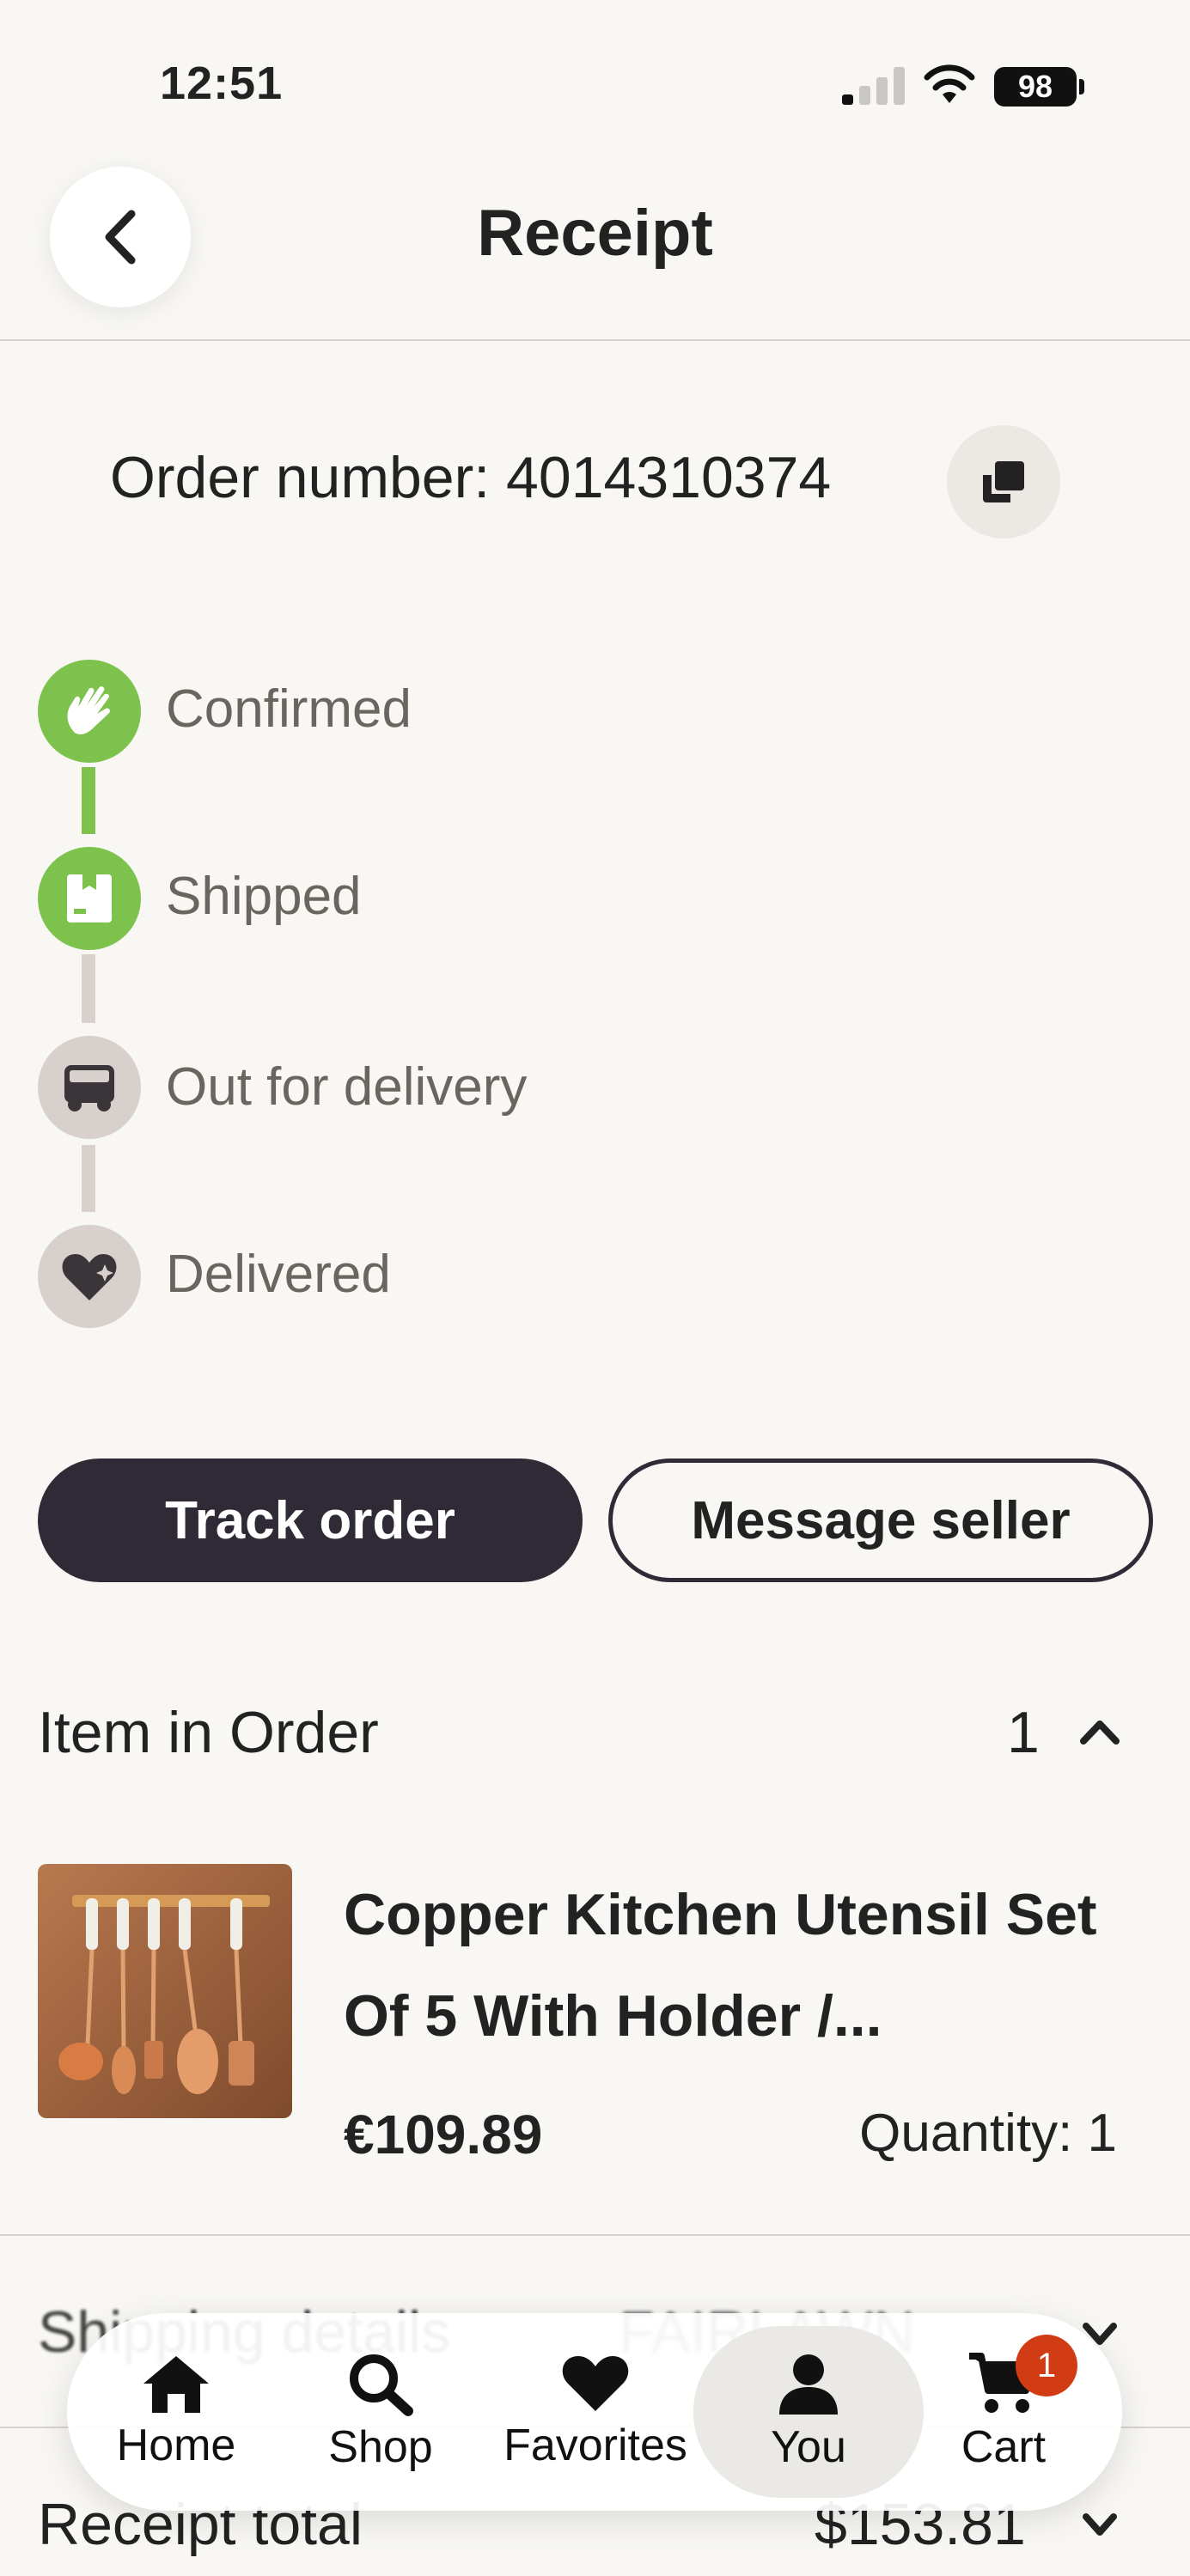 Image resolution: width=1190 pixels, height=2576 pixels. Describe the element at coordinates (289, 709) in the screenshot. I see `step-label-confirmed: Confirmed` at that location.